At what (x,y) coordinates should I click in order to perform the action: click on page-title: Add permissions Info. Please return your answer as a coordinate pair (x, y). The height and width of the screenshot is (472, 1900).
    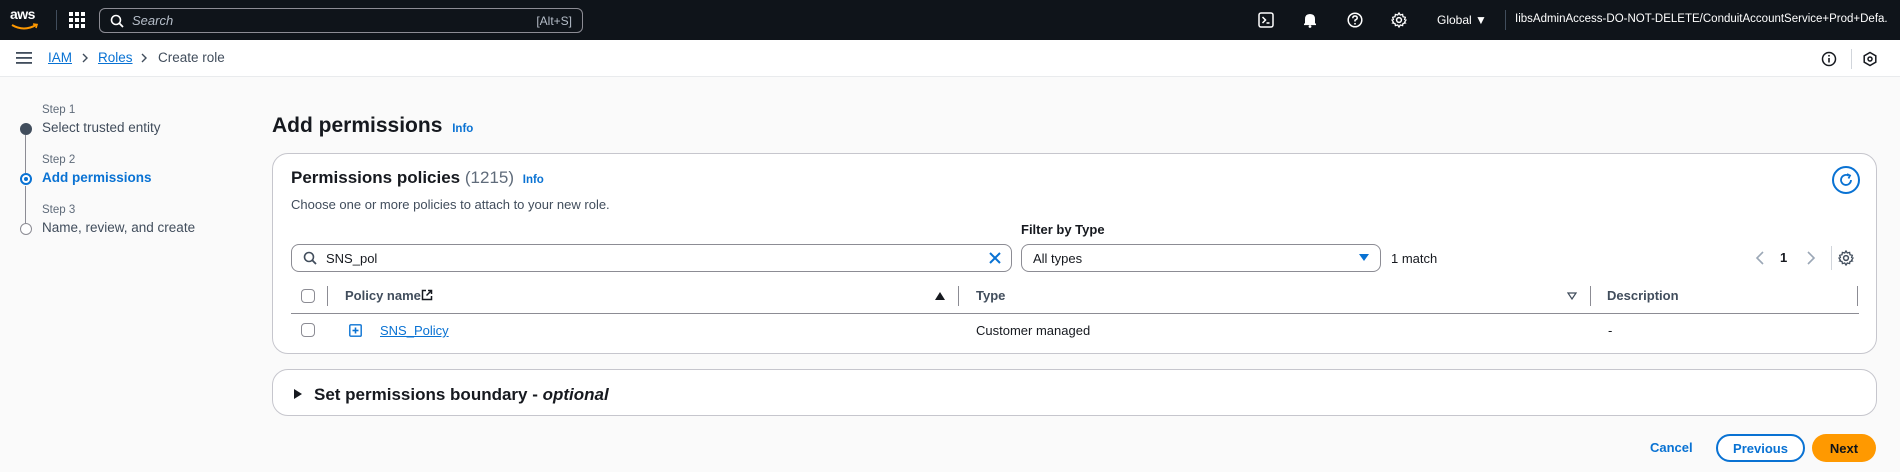
    Looking at the image, I should click on (372, 126).